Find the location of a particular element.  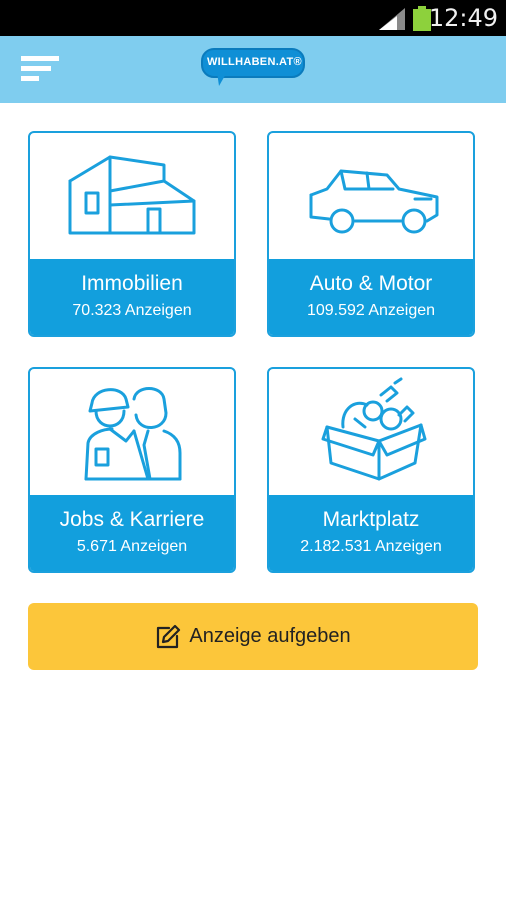

post-ad-button-content: Anzeige aufgeben is located at coordinates (253, 636).